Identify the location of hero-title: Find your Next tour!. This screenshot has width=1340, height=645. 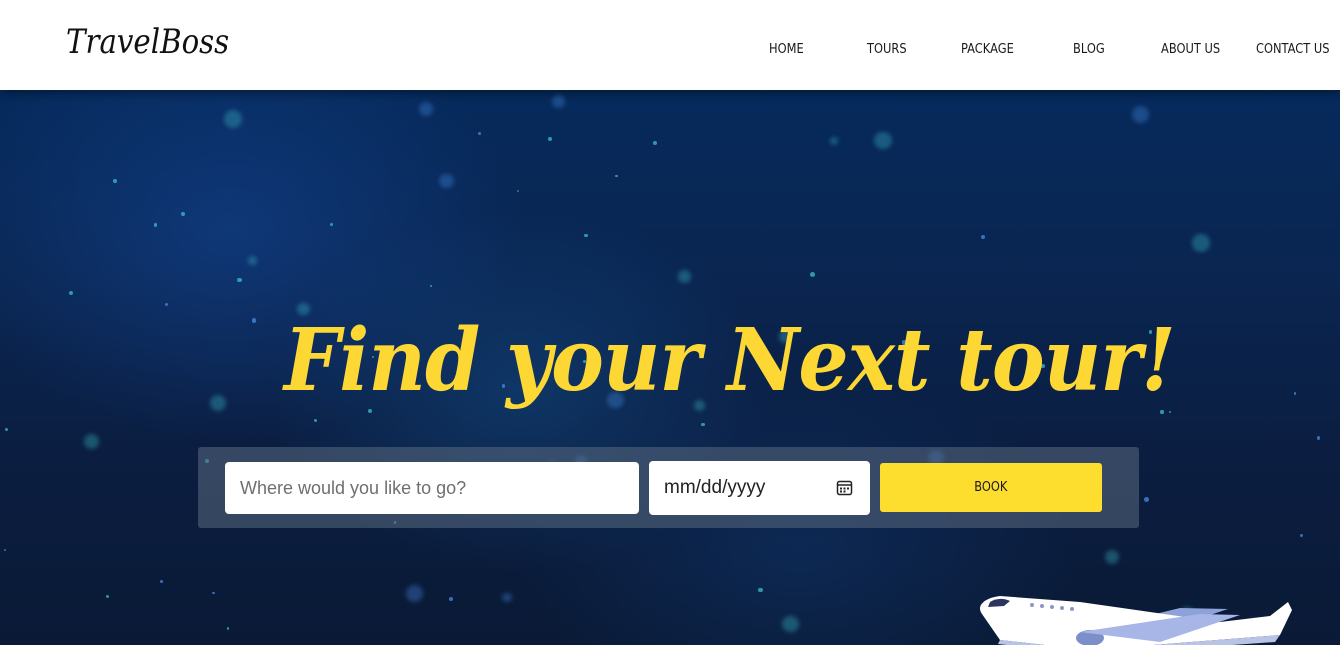
(730, 360).